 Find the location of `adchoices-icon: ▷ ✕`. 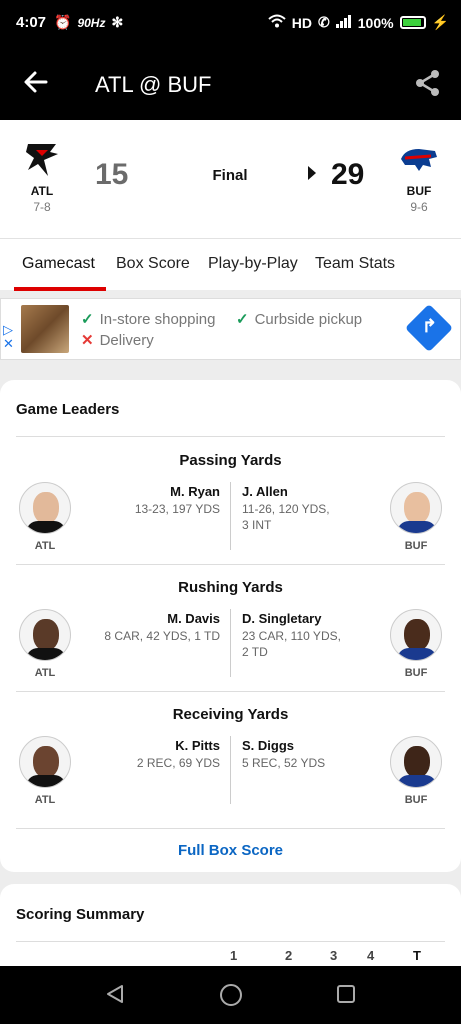

adchoices-icon: ▷ ✕ is located at coordinates (8, 337).